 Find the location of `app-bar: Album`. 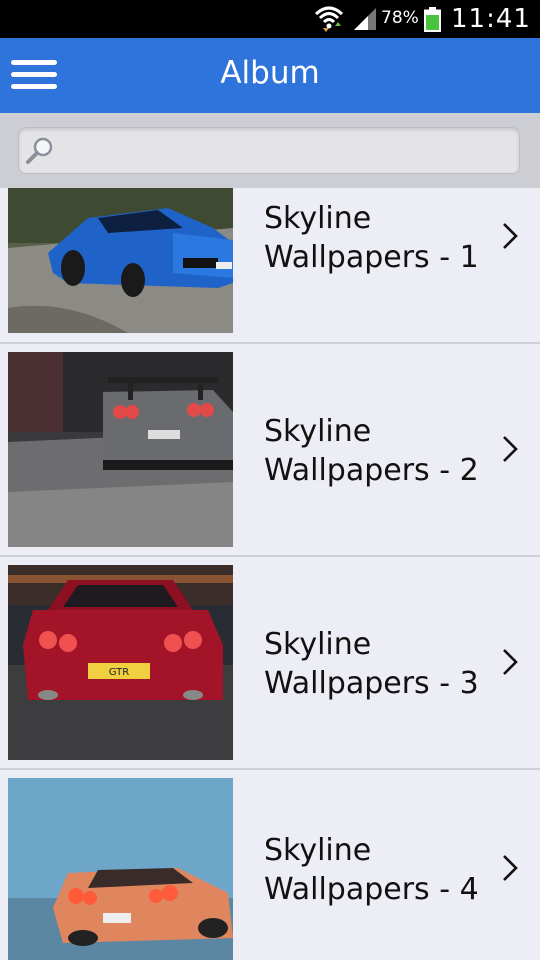

app-bar: Album is located at coordinates (270, 75).